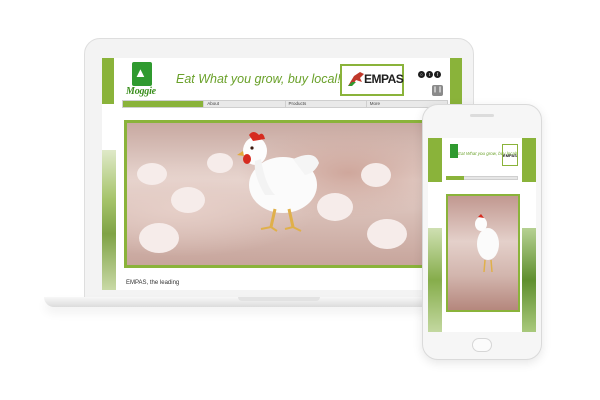  I want to click on empas-logo: EMPAS, so click(372, 80).